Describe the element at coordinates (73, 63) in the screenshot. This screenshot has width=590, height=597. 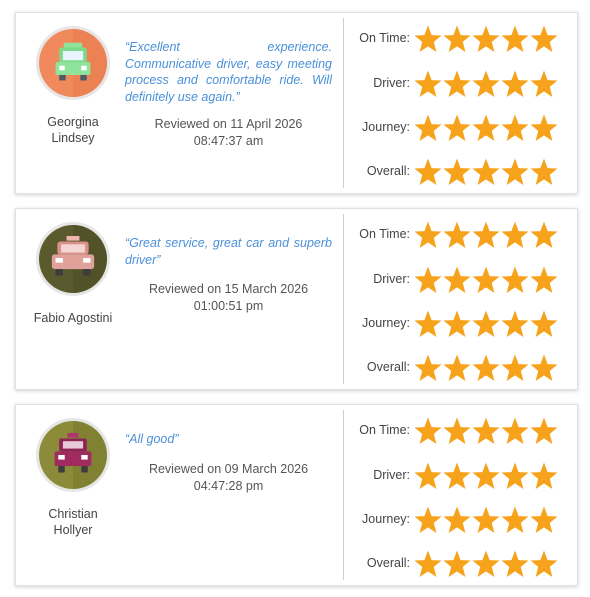
I see `green-taxi-icon` at that location.